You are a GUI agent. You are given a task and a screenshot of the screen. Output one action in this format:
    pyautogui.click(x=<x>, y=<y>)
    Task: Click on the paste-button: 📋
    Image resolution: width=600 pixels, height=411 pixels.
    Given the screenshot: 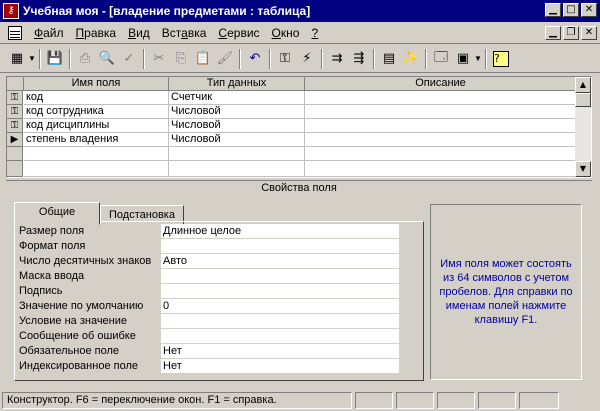 What is the action you would take?
    pyautogui.click(x=203, y=59)
    